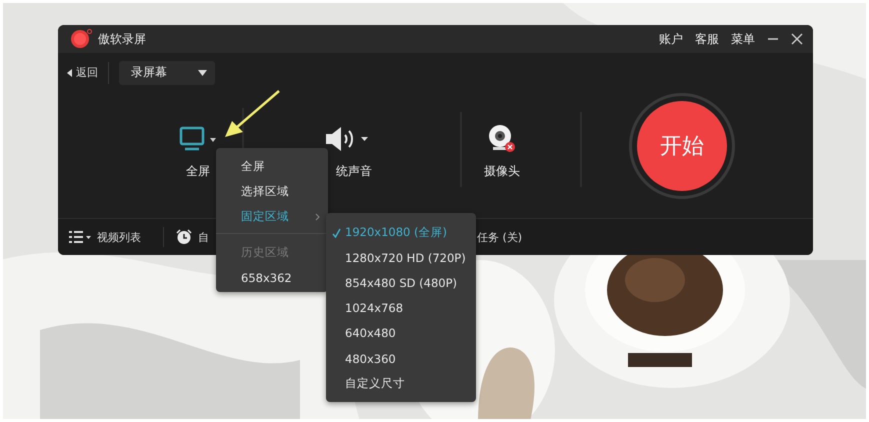  Describe the element at coordinates (272, 277) in the screenshot. I see `menu-item: 658x362` at that location.